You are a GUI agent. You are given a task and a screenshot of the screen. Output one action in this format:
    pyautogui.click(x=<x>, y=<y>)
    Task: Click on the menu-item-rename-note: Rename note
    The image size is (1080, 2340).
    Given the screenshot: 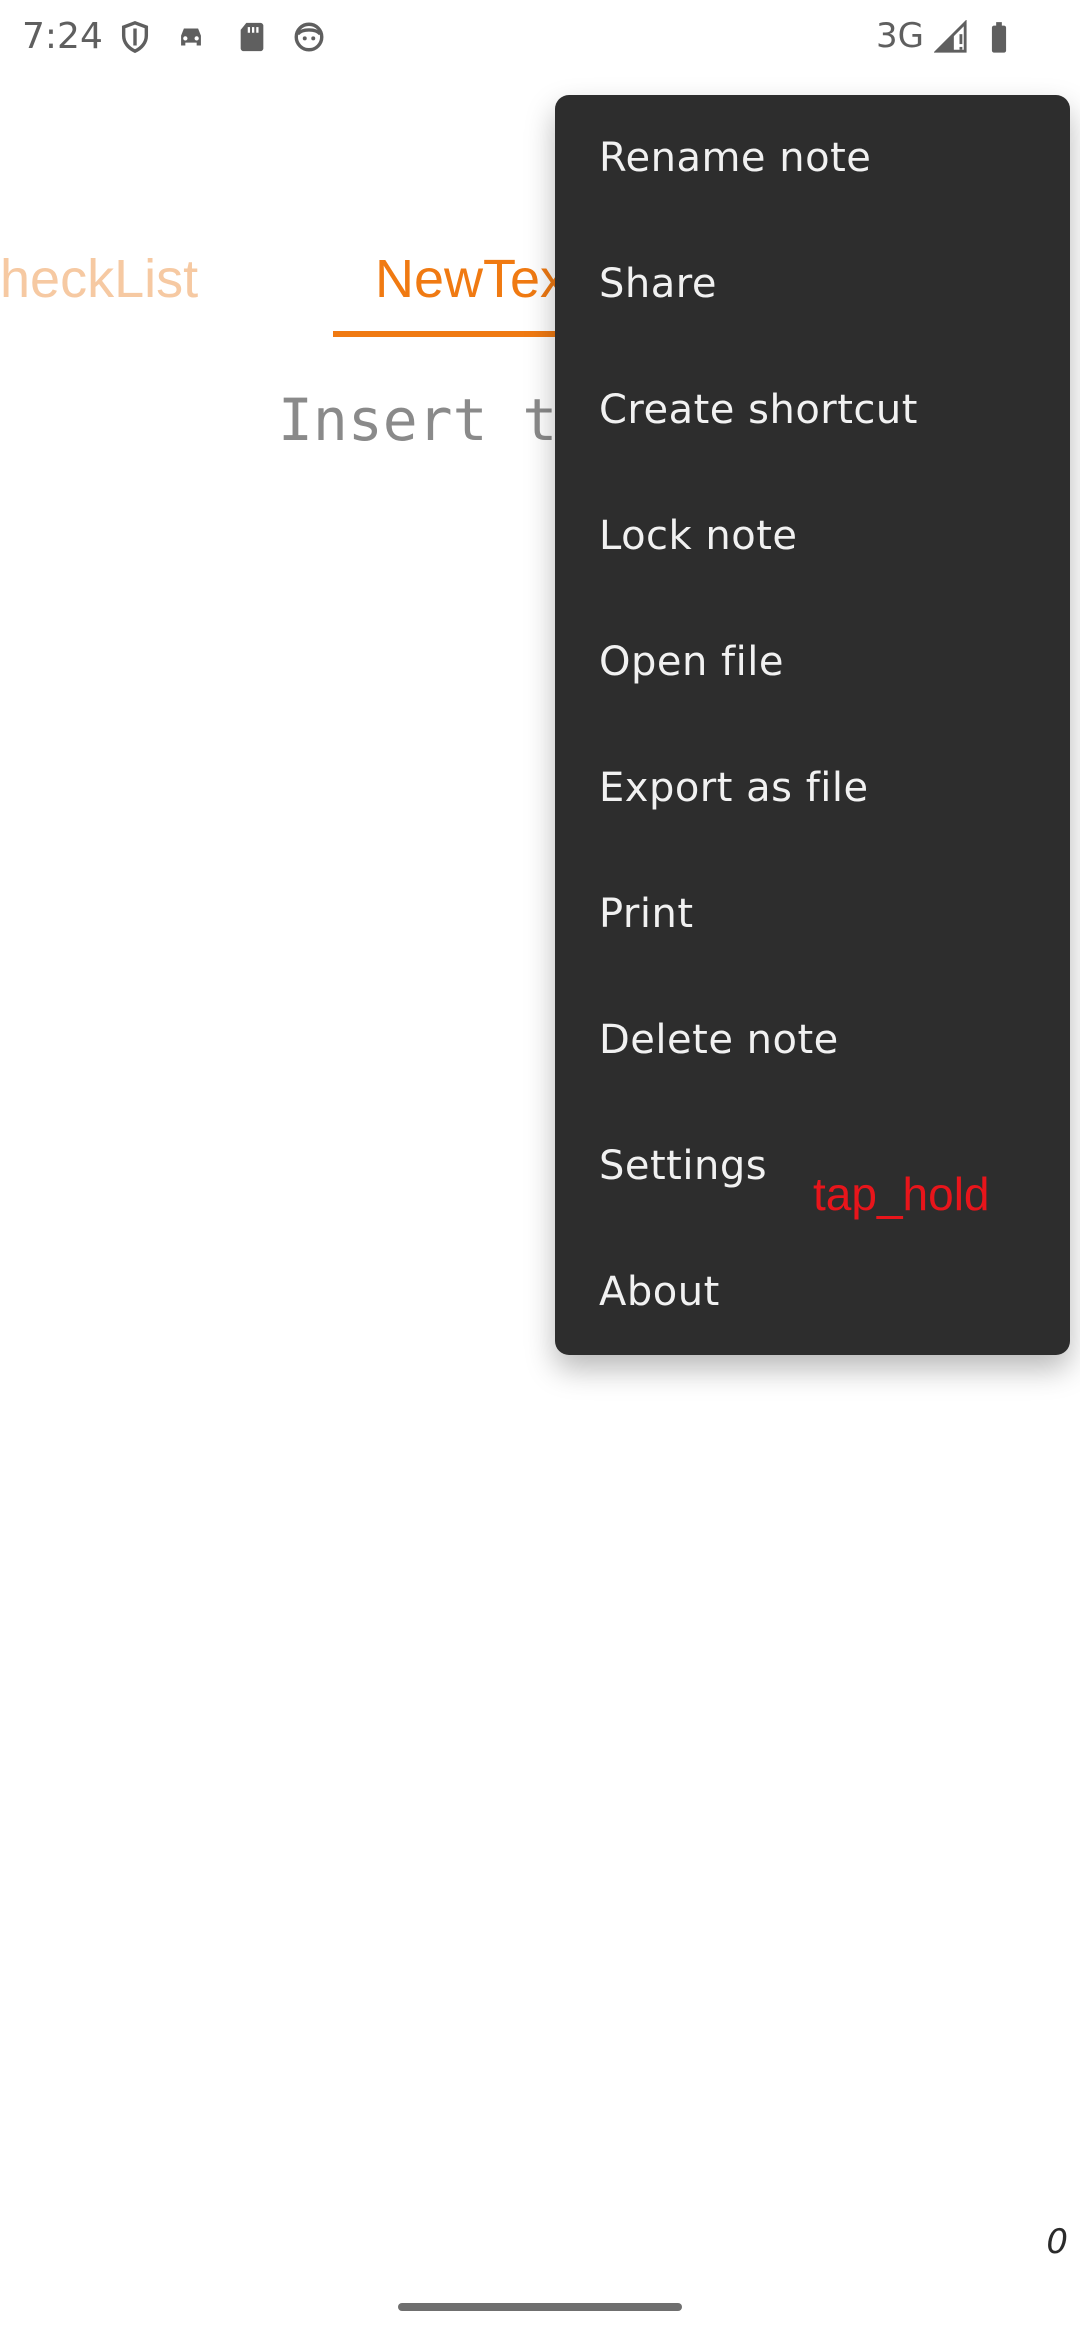 What is the action you would take?
    pyautogui.click(x=812, y=158)
    